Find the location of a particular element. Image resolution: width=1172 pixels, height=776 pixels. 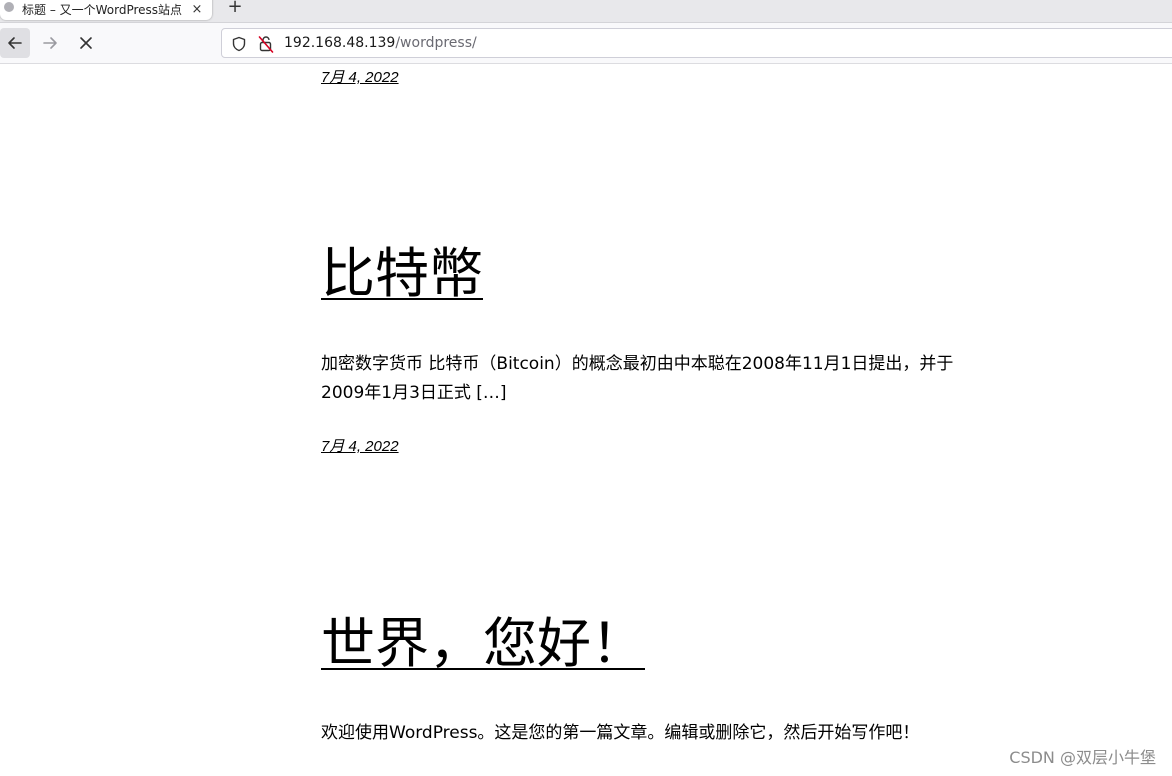

csdn-watermark: CSDN @双层小牛堡 is located at coordinates (1082, 757).